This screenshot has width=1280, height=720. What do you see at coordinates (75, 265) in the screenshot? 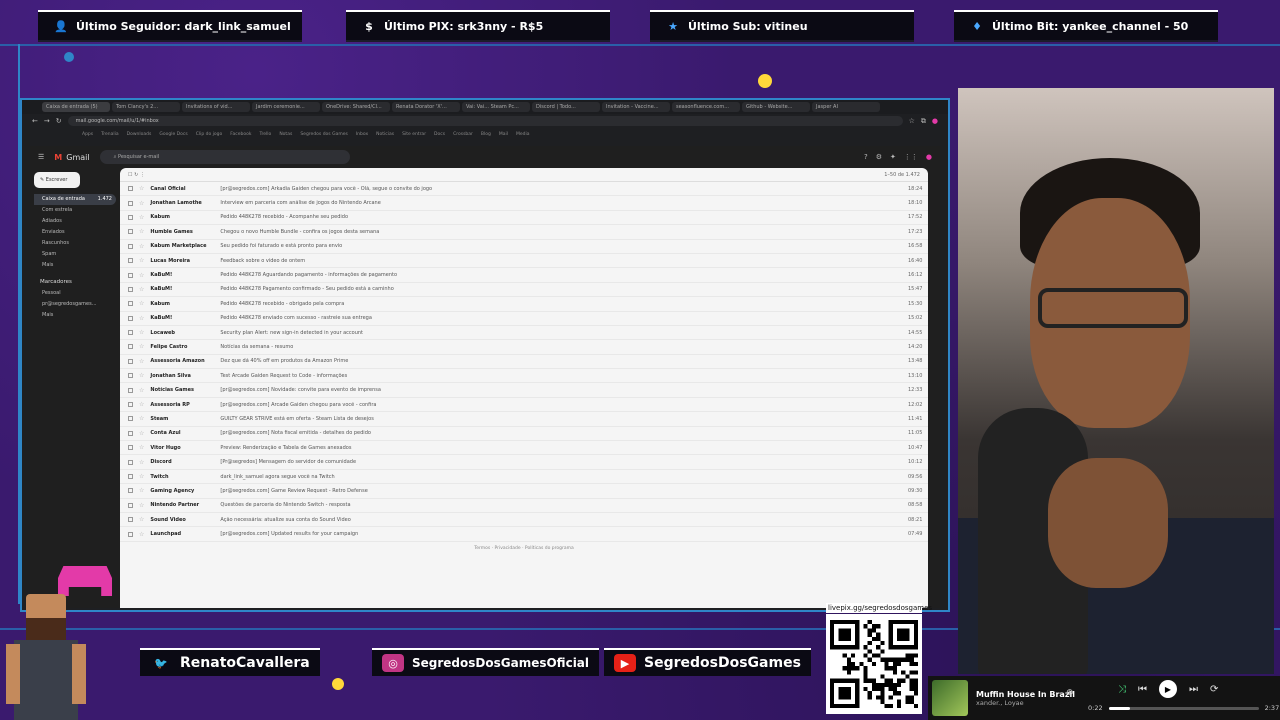
I see `sidebar-item: Mais` at bounding box center [75, 265].